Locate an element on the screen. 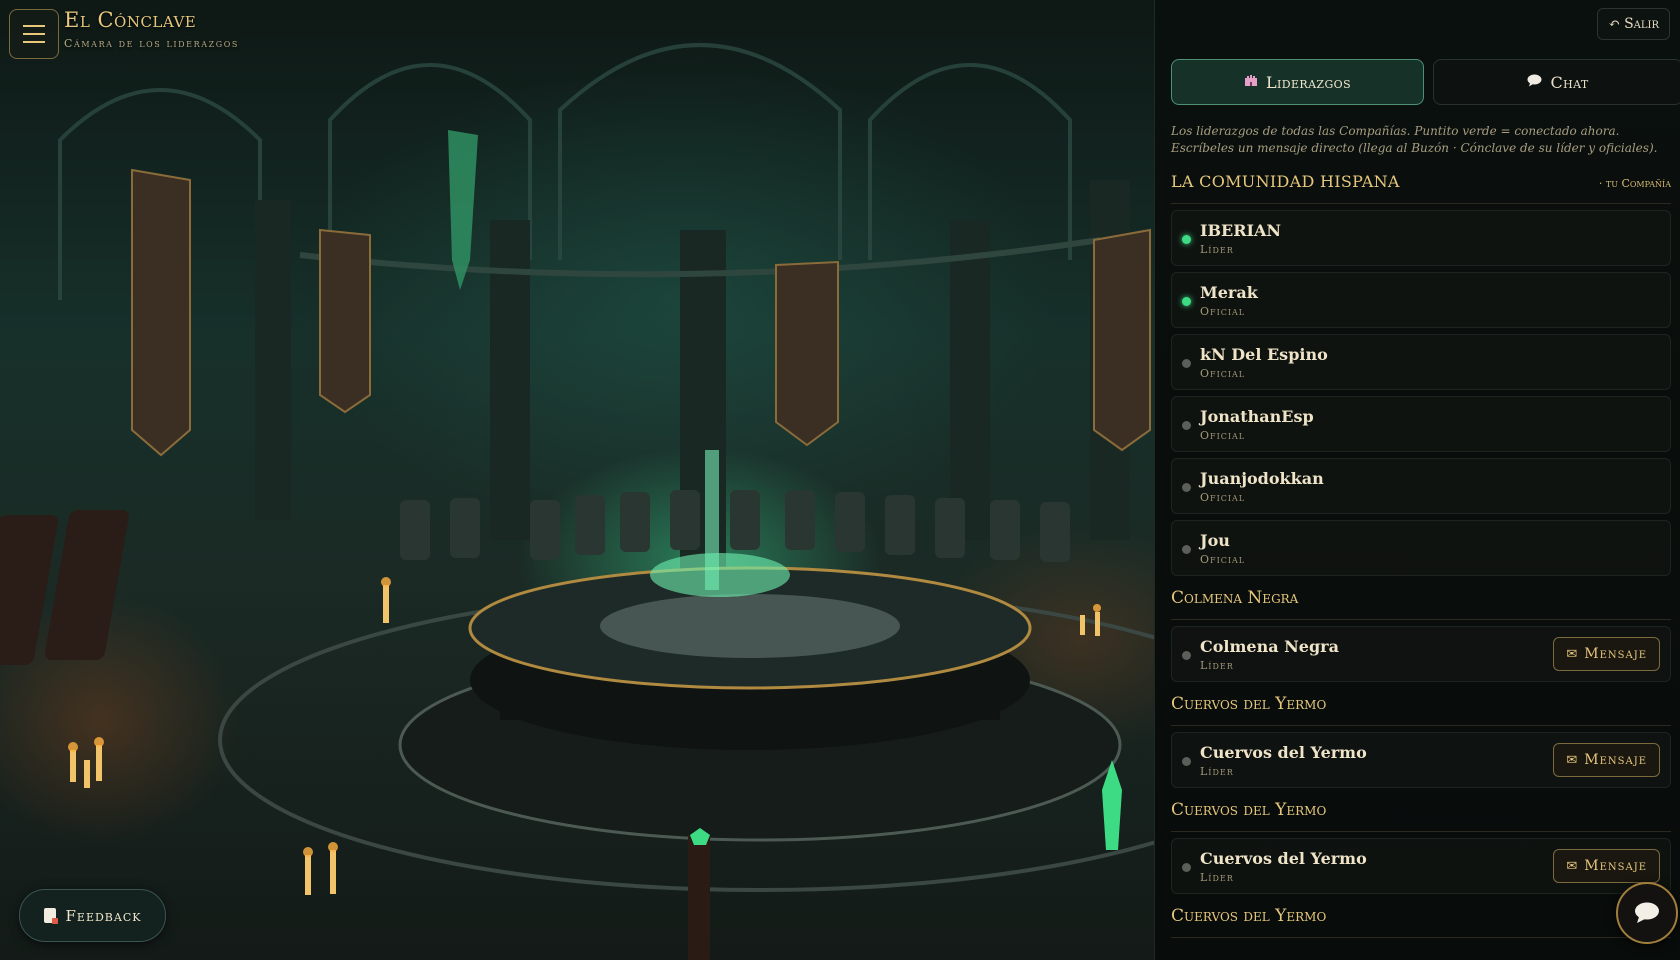 This screenshot has width=1680, height=960. feedback-label: Feedback is located at coordinates (103, 915).